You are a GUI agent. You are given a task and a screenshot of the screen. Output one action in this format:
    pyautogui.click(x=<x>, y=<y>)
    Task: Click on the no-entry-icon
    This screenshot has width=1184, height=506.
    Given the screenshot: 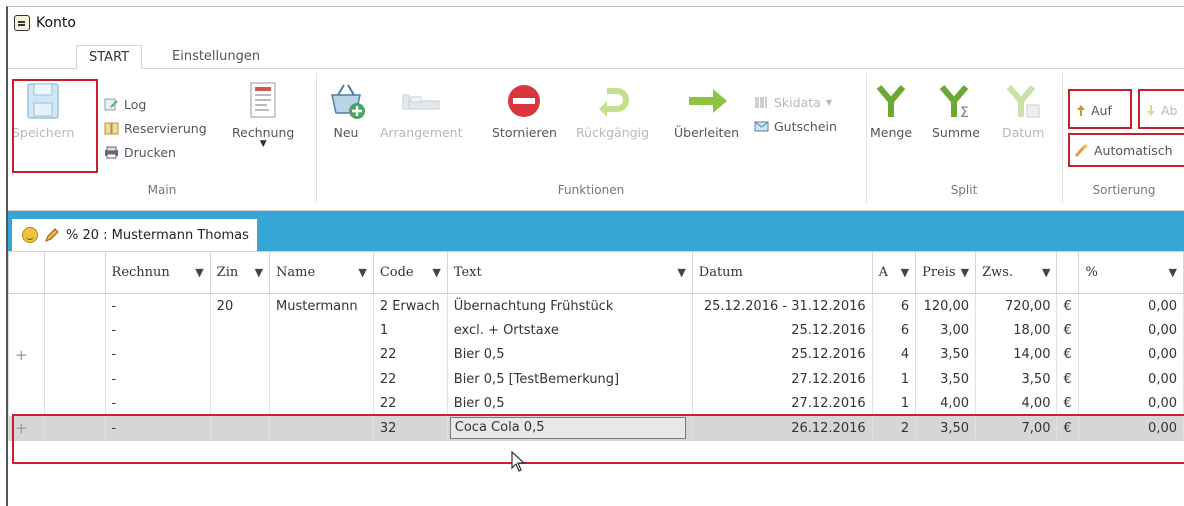 What is the action you would take?
    pyautogui.click(x=524, y=101)
    